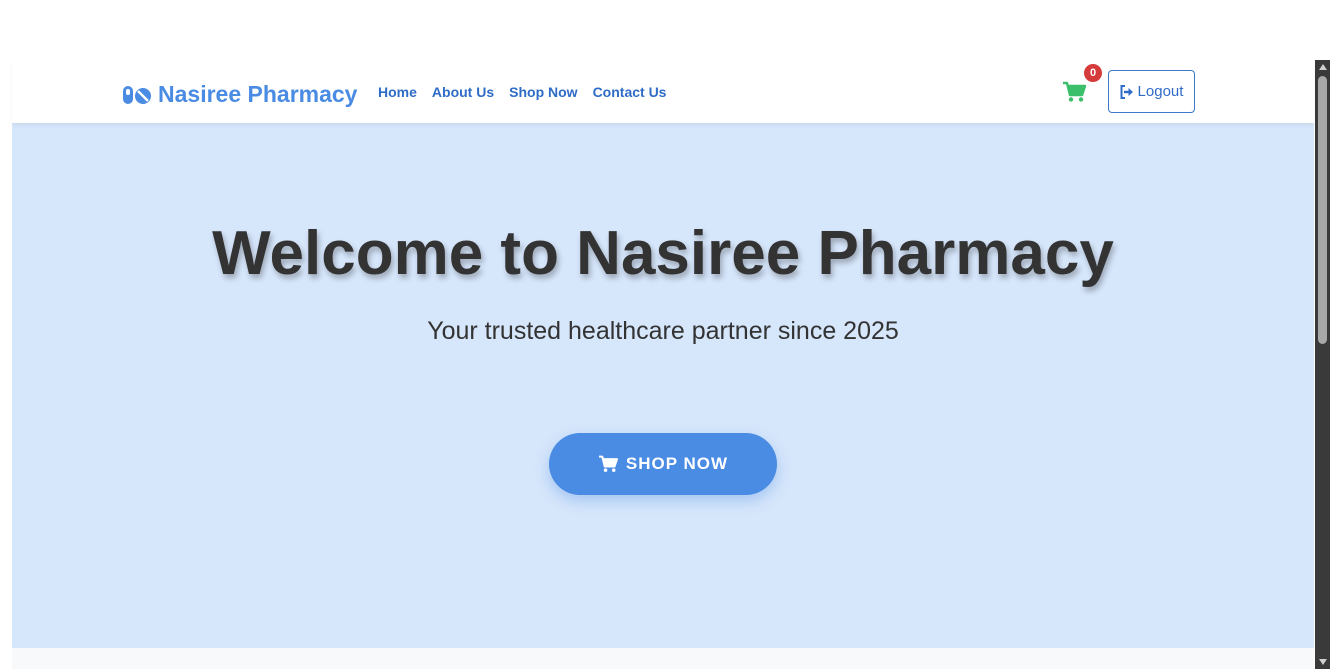 Image resolution: width=1336 pixels, height=669 pixels. I want to click on logout-label: Logout, so click(1160, 91).